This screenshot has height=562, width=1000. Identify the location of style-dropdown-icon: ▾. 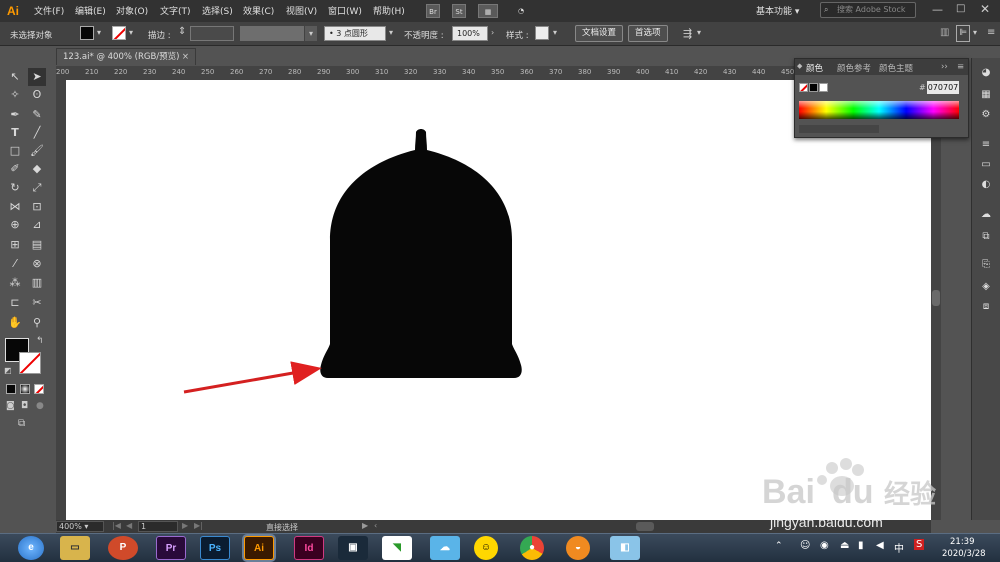
(555, 32).